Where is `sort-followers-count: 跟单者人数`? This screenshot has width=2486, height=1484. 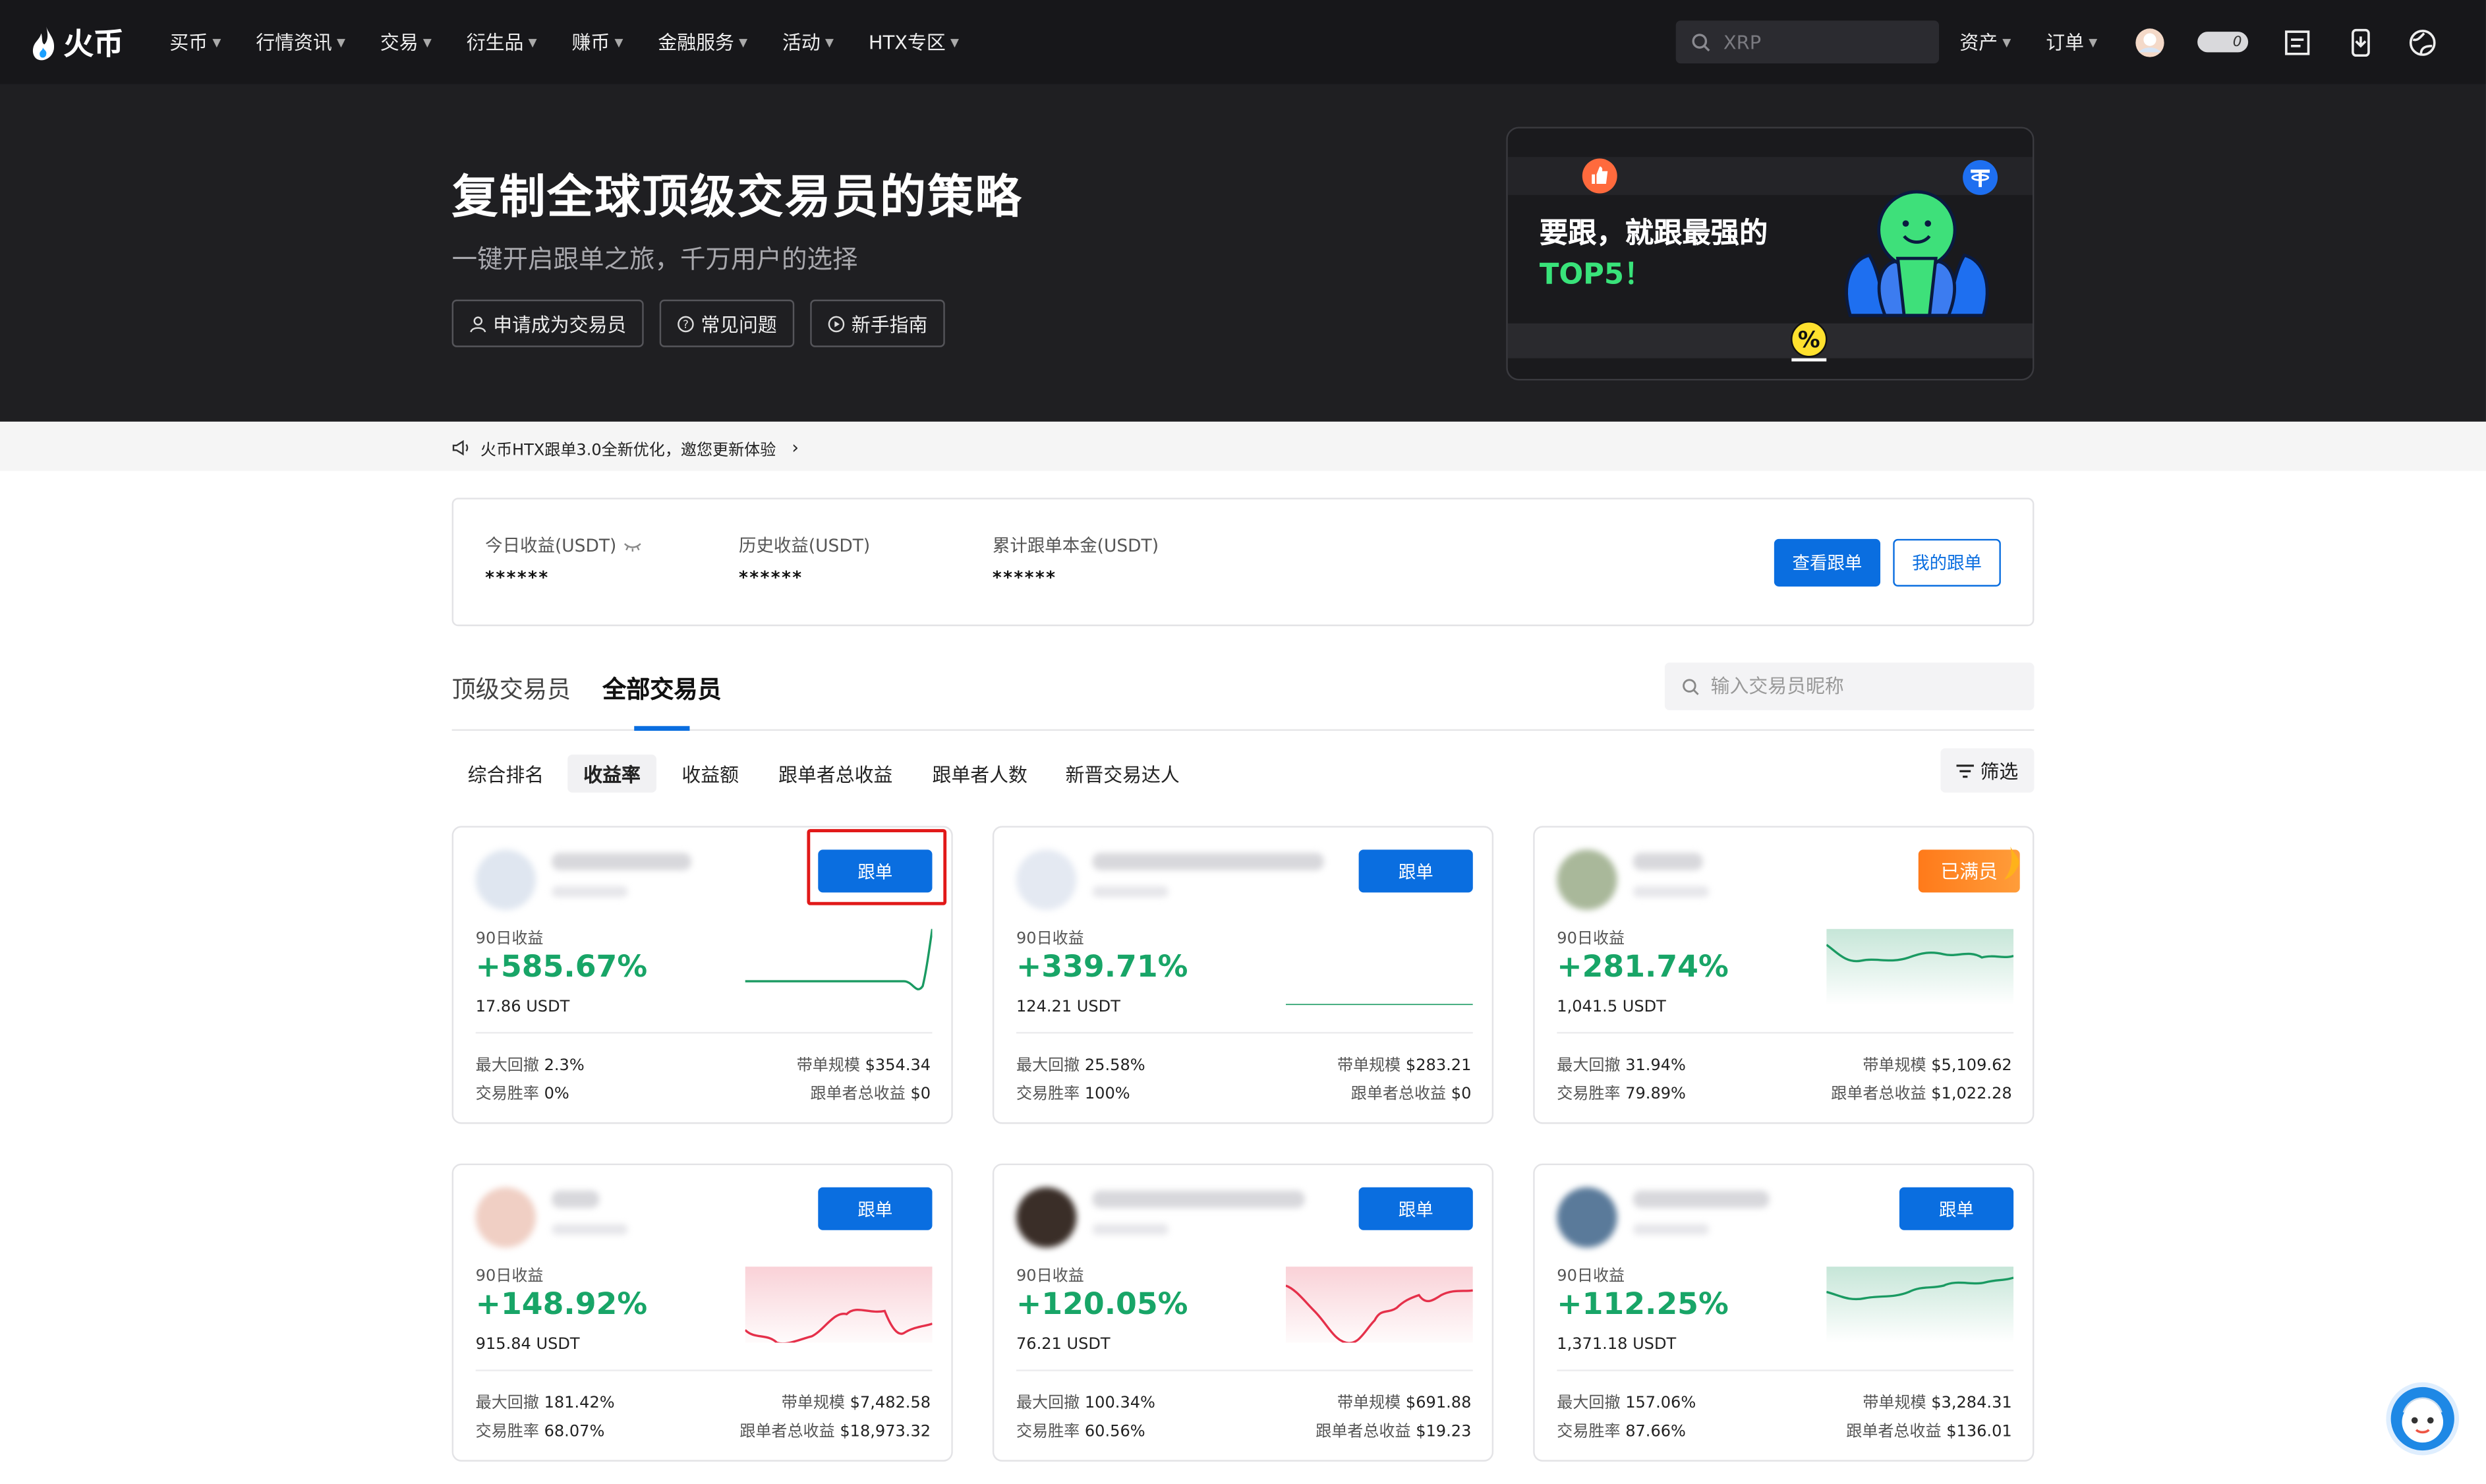
sort-followers-count: 跟单者人数 is located at coordinates (979, 774).